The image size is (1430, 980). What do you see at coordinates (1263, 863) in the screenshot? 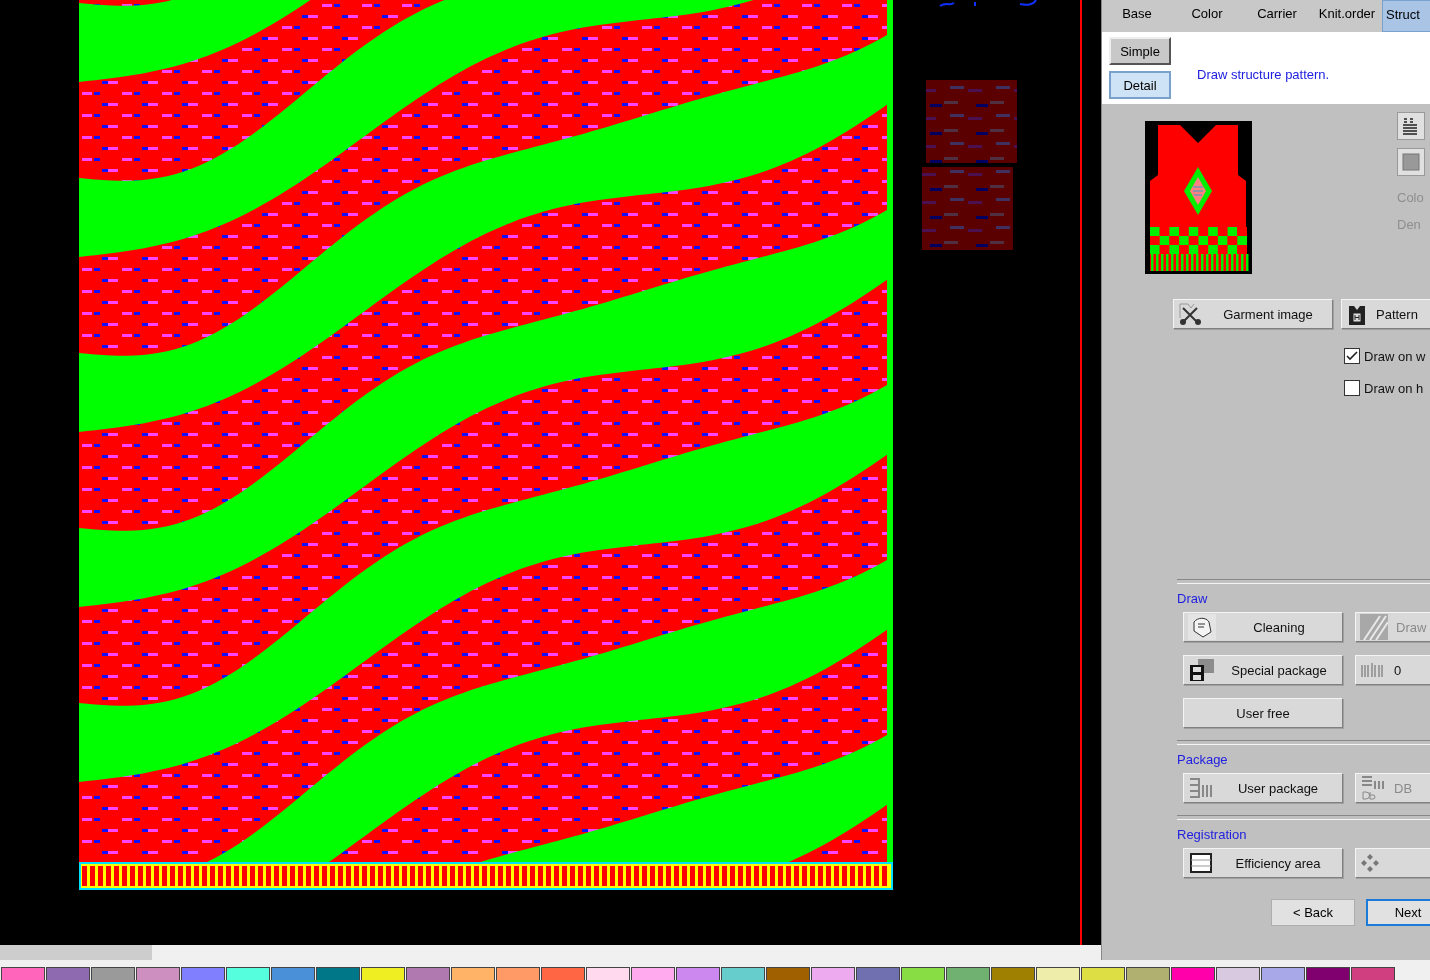
I see `tool-button: Efficiency area` at bounding box center [1263, 863].